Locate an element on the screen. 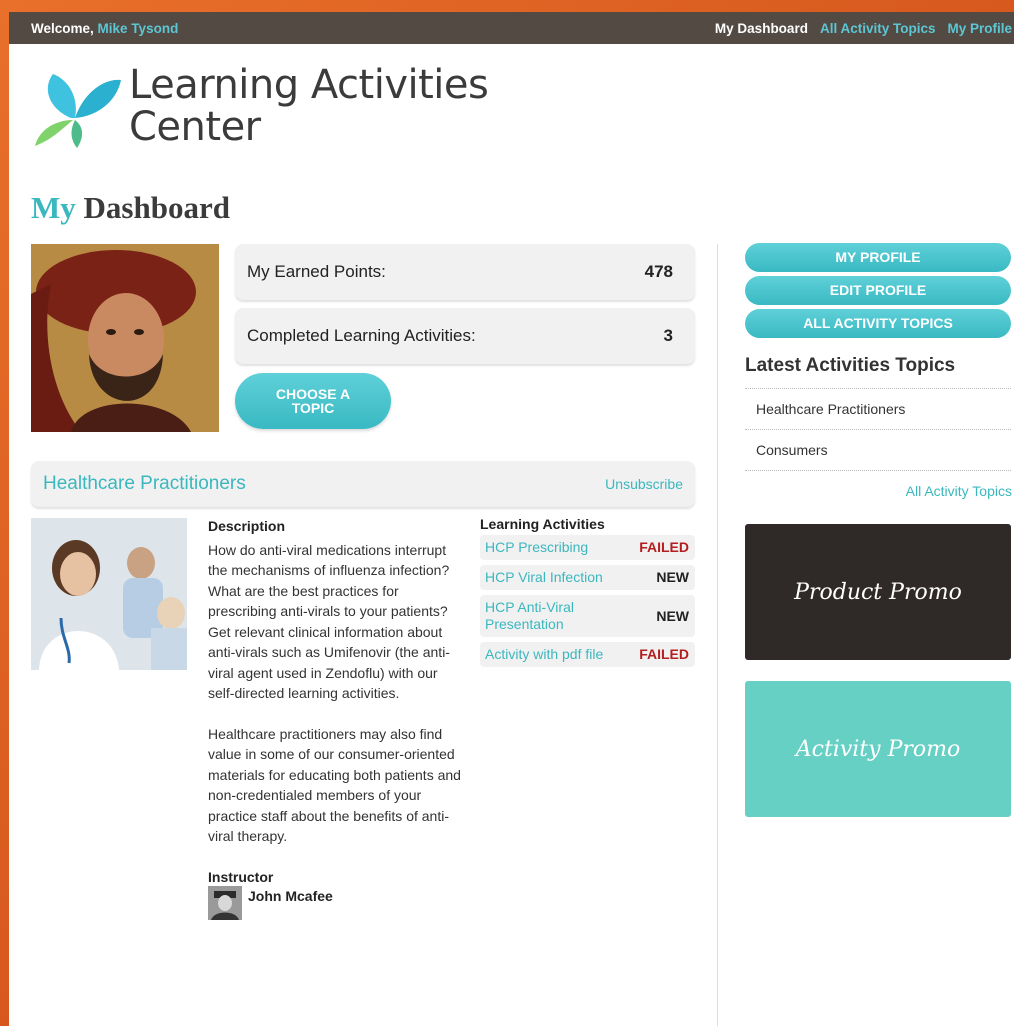 The image size is (1014, 1026). column-divider is located at coordinates (717, 635).